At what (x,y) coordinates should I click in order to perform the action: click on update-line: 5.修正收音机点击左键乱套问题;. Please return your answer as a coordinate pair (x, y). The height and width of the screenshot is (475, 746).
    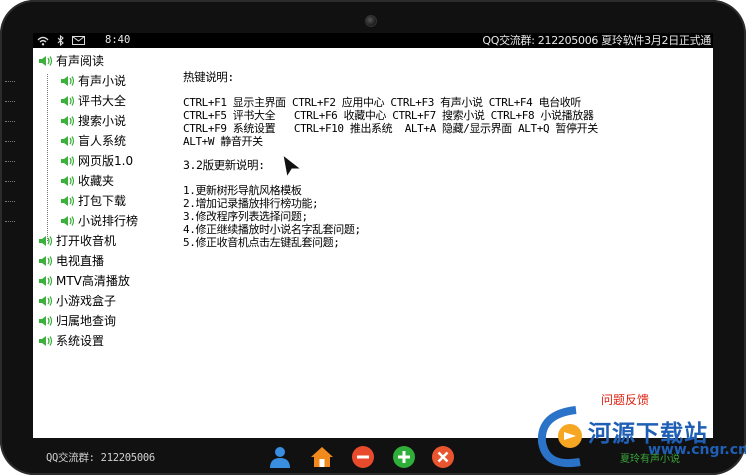
    Looking at the image, I should click on (261, 242).